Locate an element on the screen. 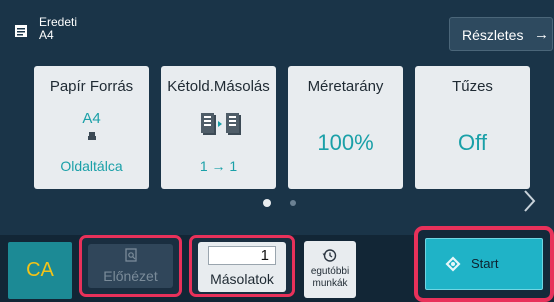  details-button: Részletes → is located at coordinates (501, 34).